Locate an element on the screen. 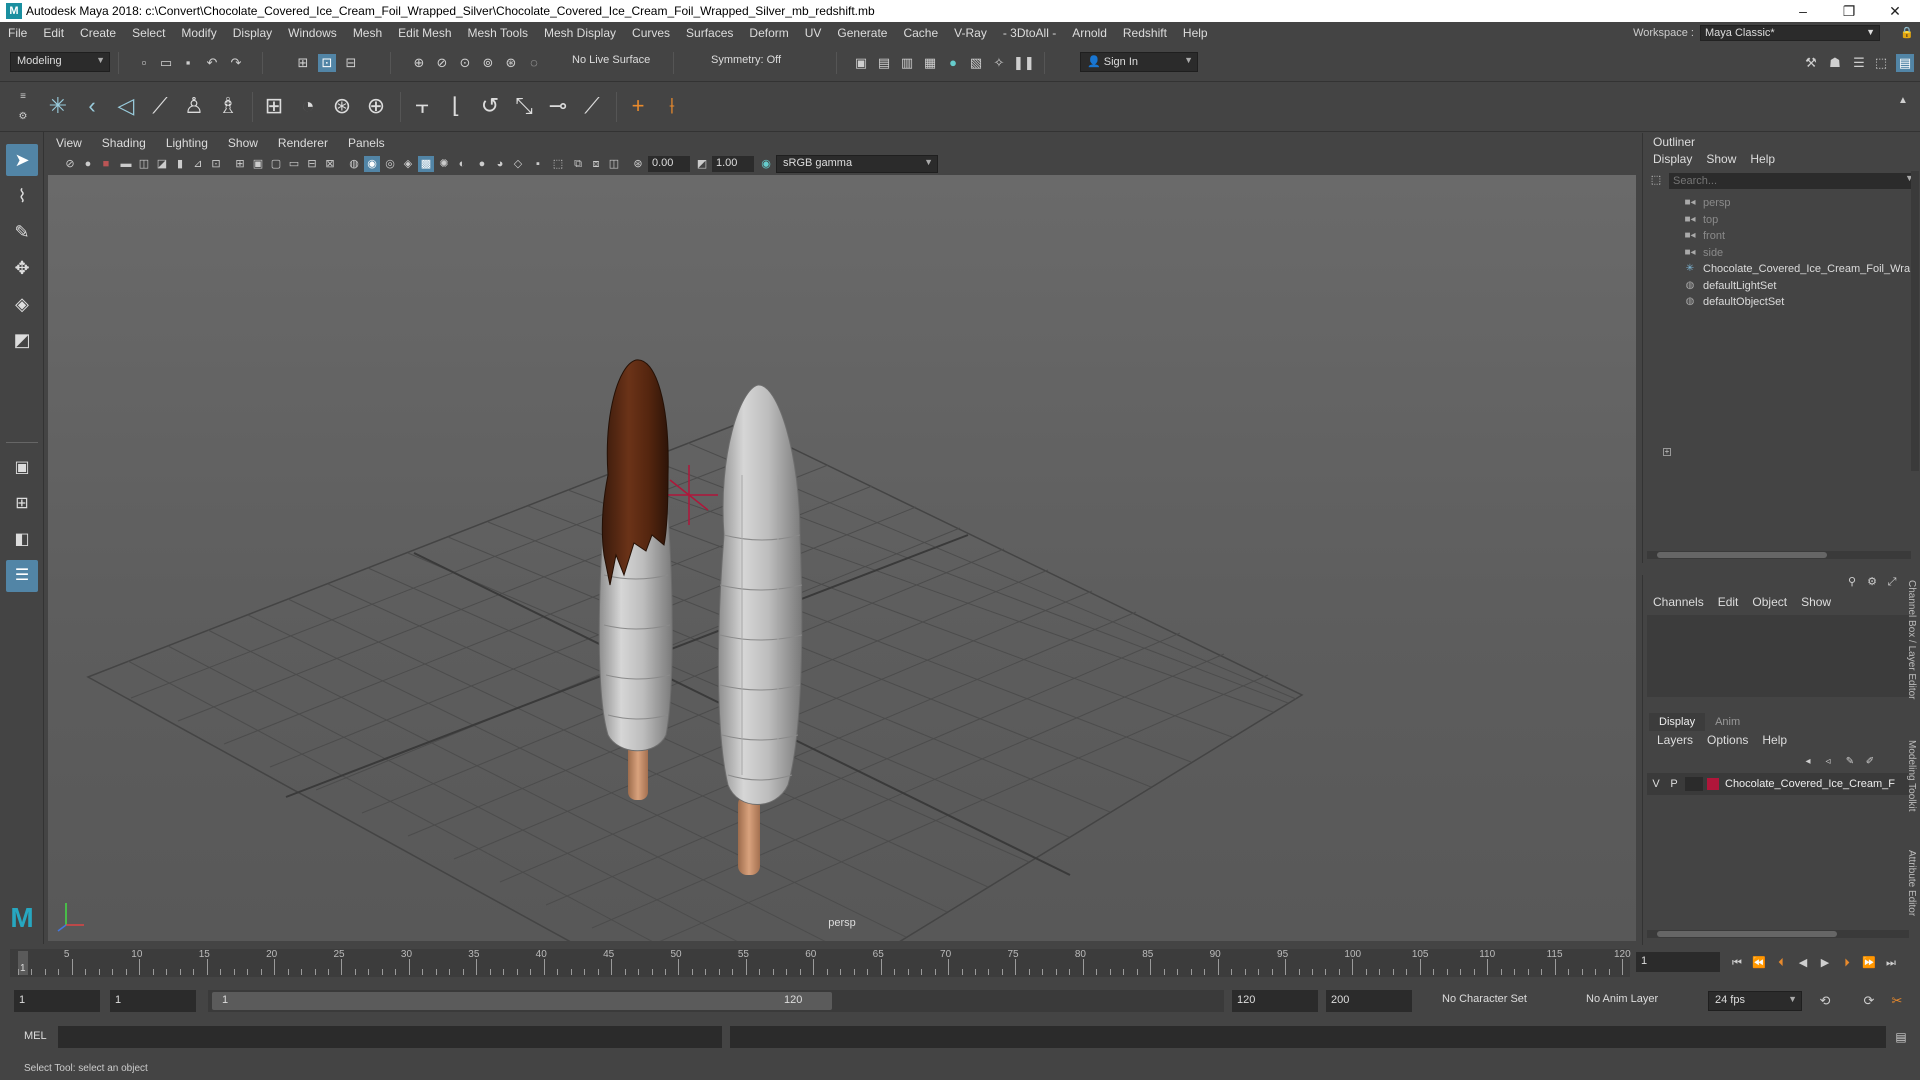  lattice-icon: ◔ is located at coordinates (308, 106).